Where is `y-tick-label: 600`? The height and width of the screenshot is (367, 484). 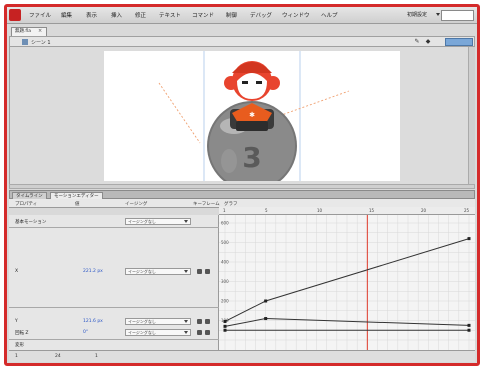 y-tick-label: 600 is located at coordinates (225, 223).